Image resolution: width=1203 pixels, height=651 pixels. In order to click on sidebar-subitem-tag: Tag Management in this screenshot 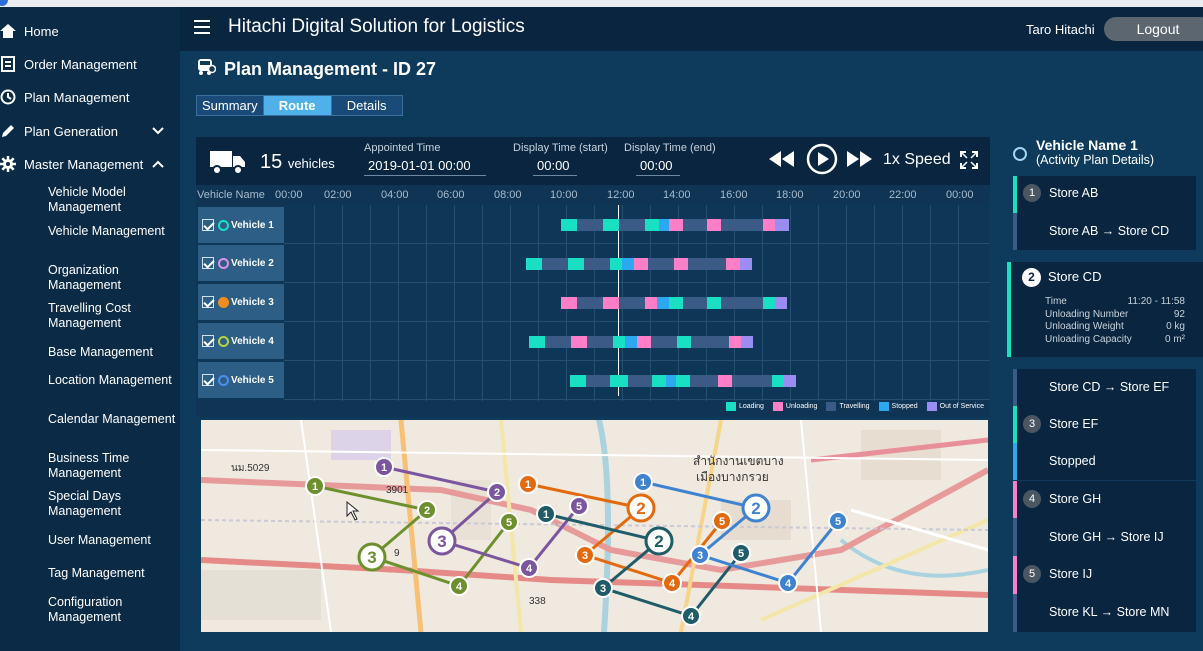, I will do `click(112, 573)`.